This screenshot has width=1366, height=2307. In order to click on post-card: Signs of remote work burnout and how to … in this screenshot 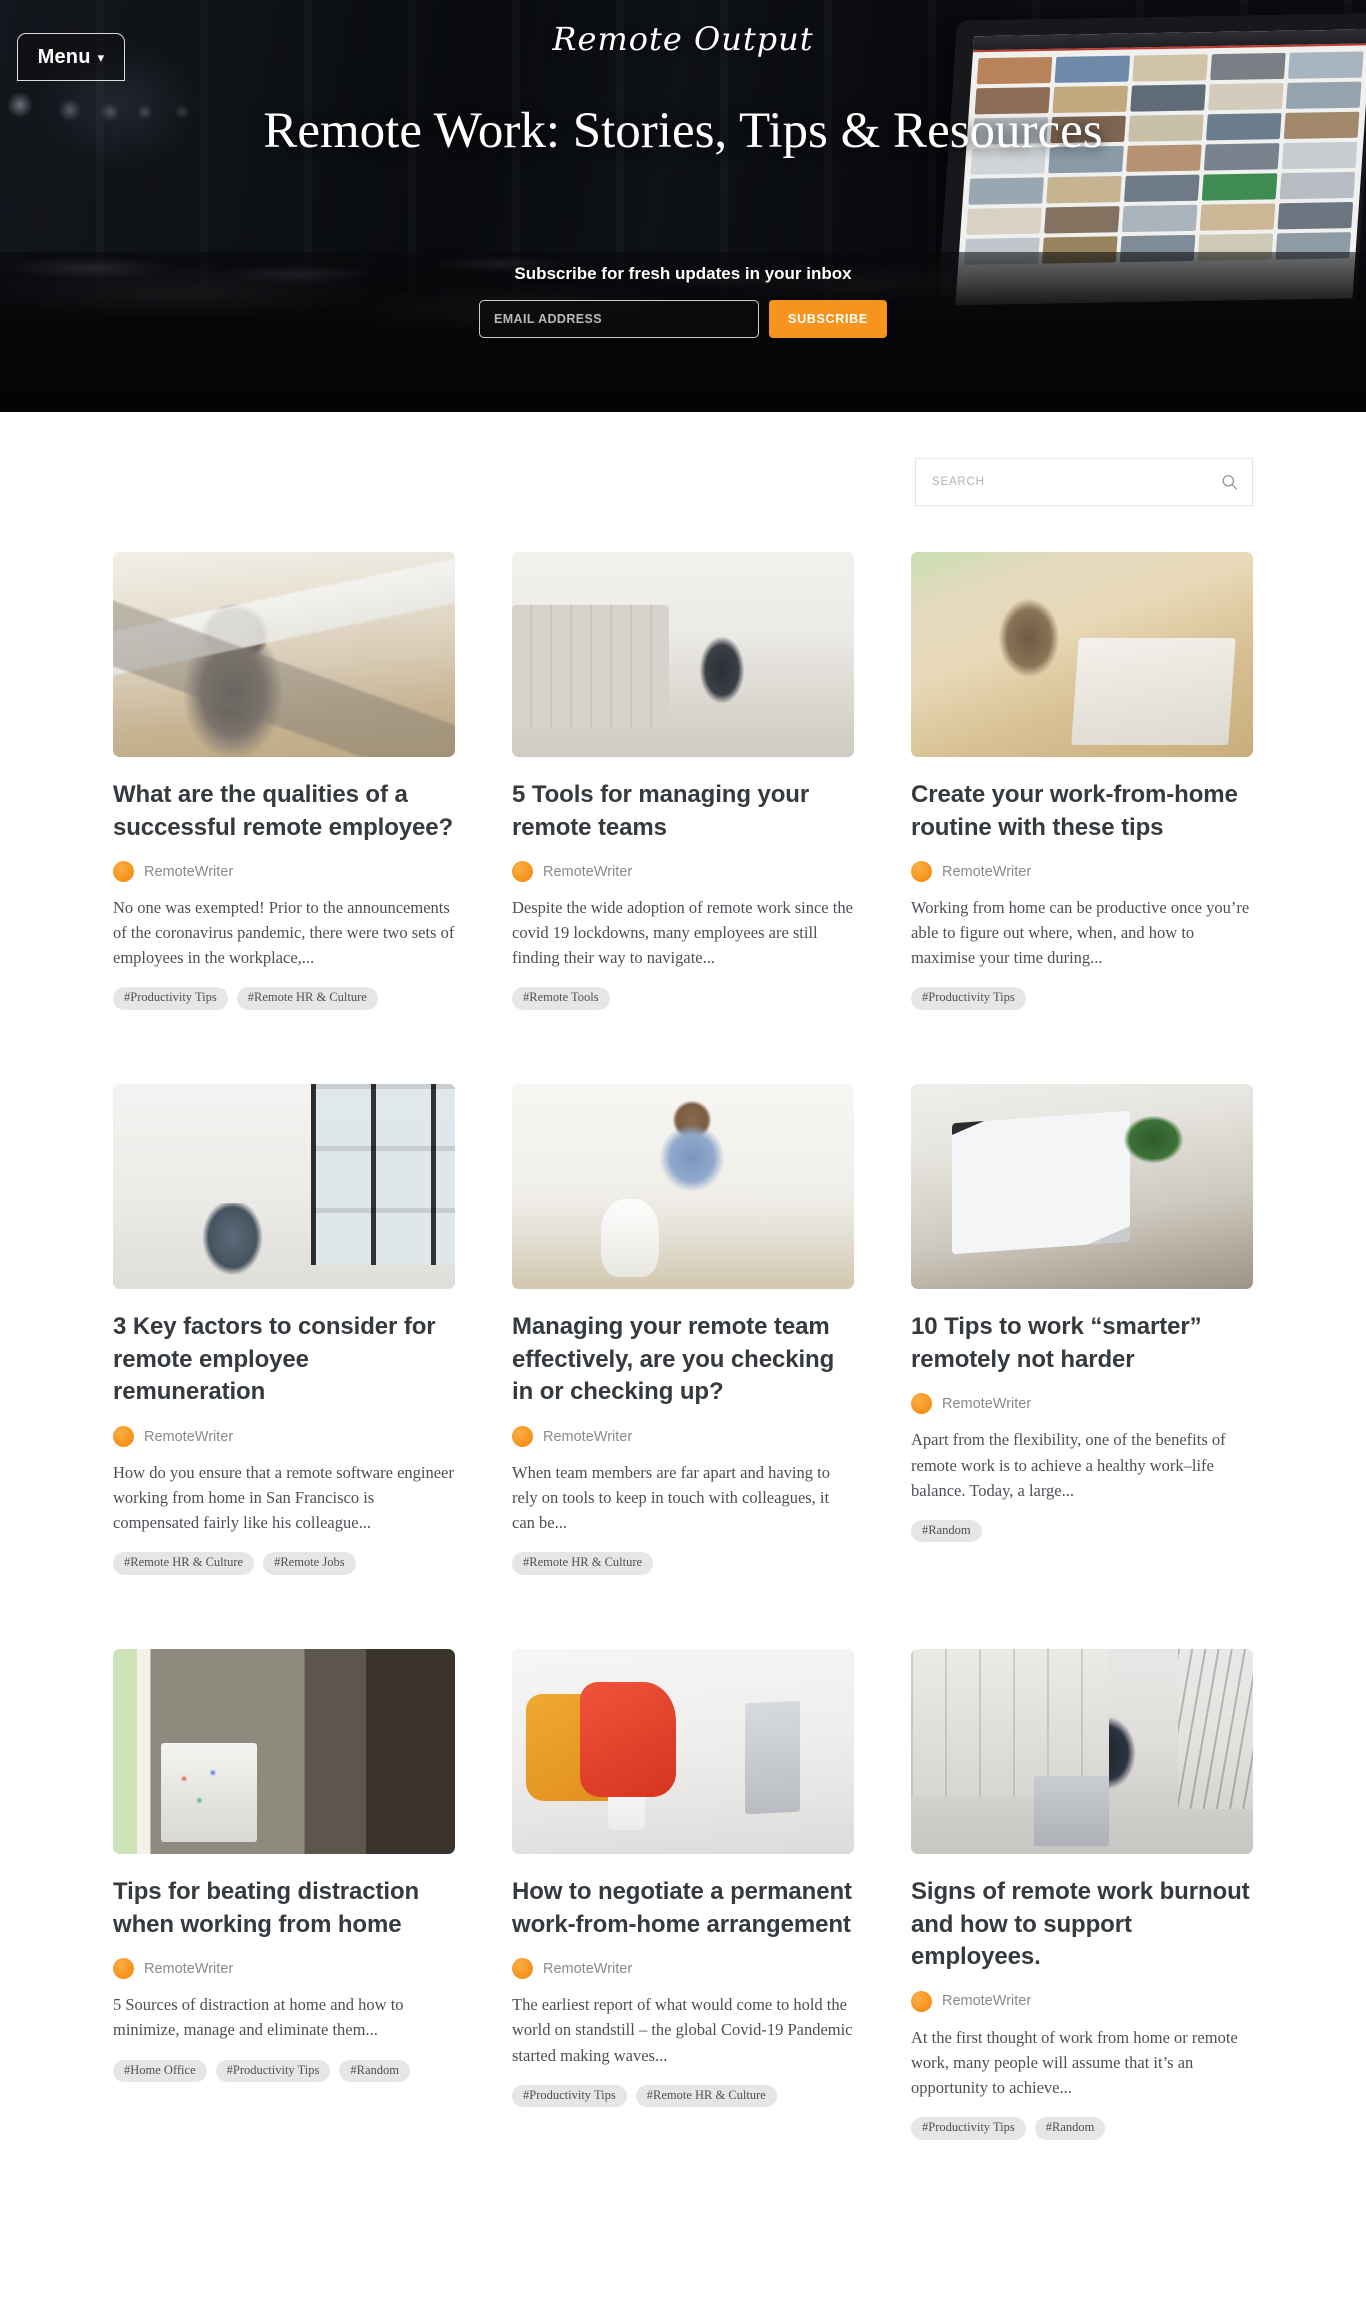, I will do `click(1082, 1894)`.